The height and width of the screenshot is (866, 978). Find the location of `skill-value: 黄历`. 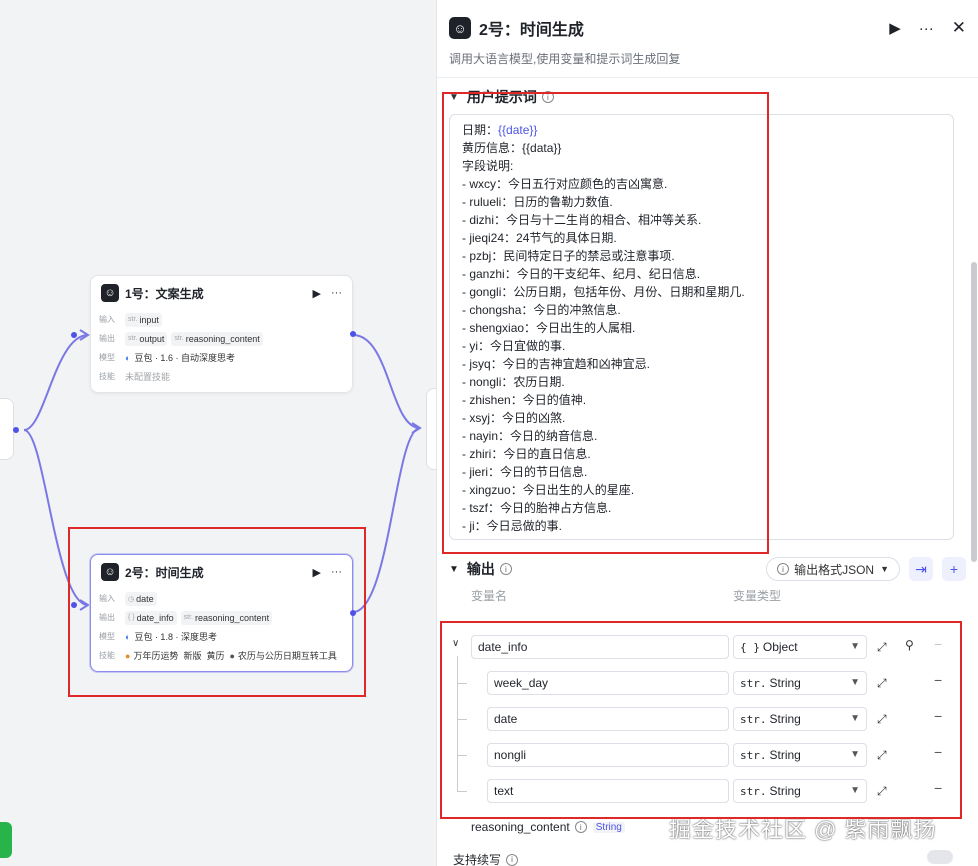

skill-value: 黄历 is located at coordinates (215, 656).